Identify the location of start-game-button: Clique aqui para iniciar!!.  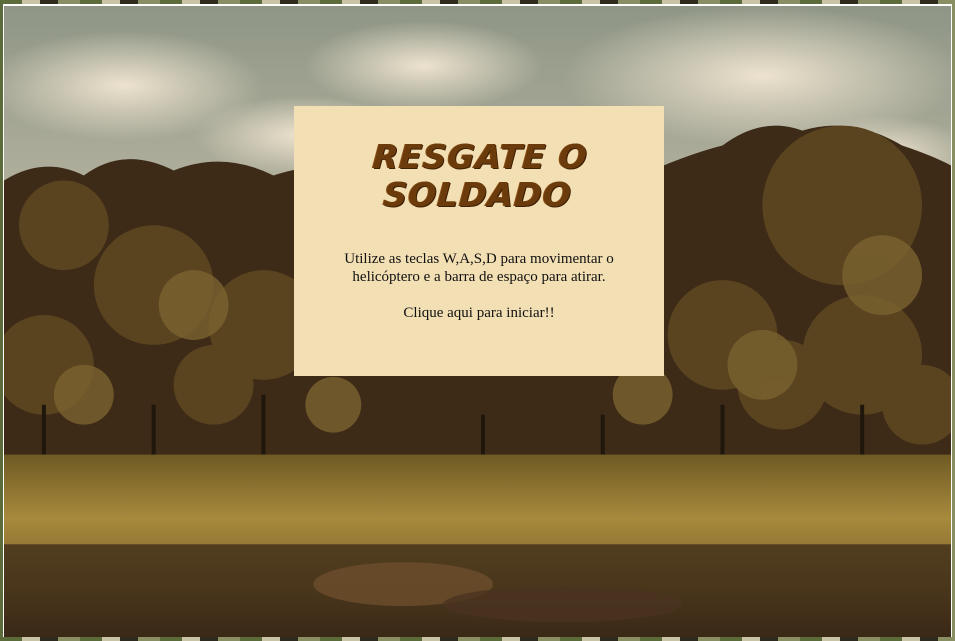
(479, 313).